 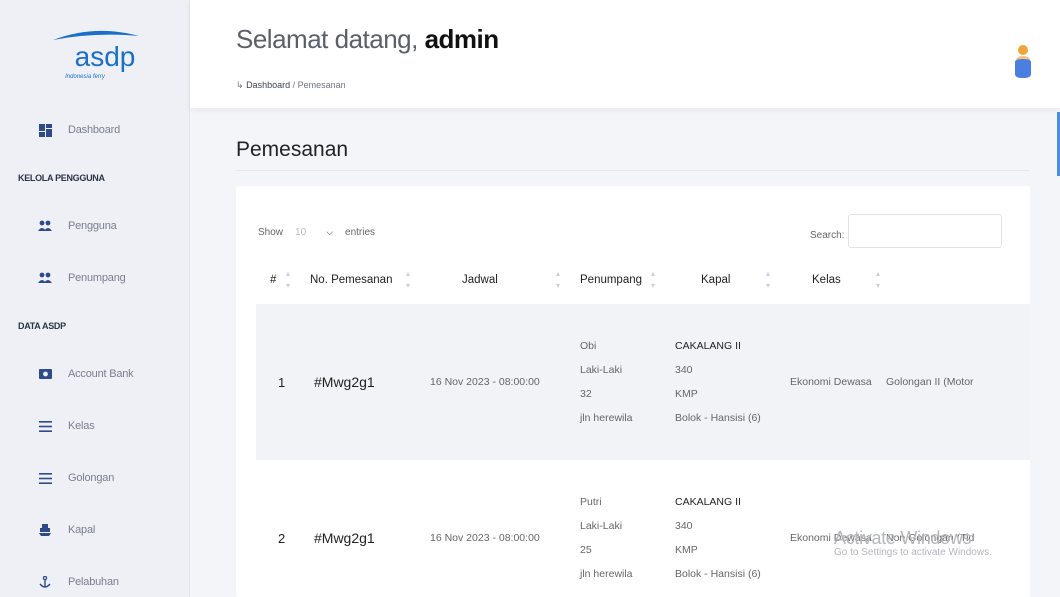 I want to click on column-header-kelas: Kelas ▴ ▾, so click(x=831, y=280).